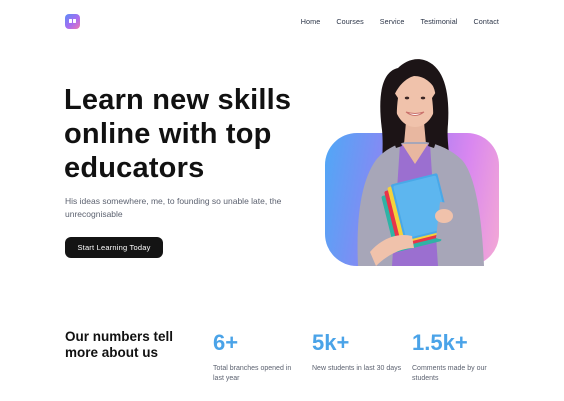  Describe the element at coordinates (119, 344) in the screenshot. I see `numbers-title: Our numbers tell more about us` at that location.